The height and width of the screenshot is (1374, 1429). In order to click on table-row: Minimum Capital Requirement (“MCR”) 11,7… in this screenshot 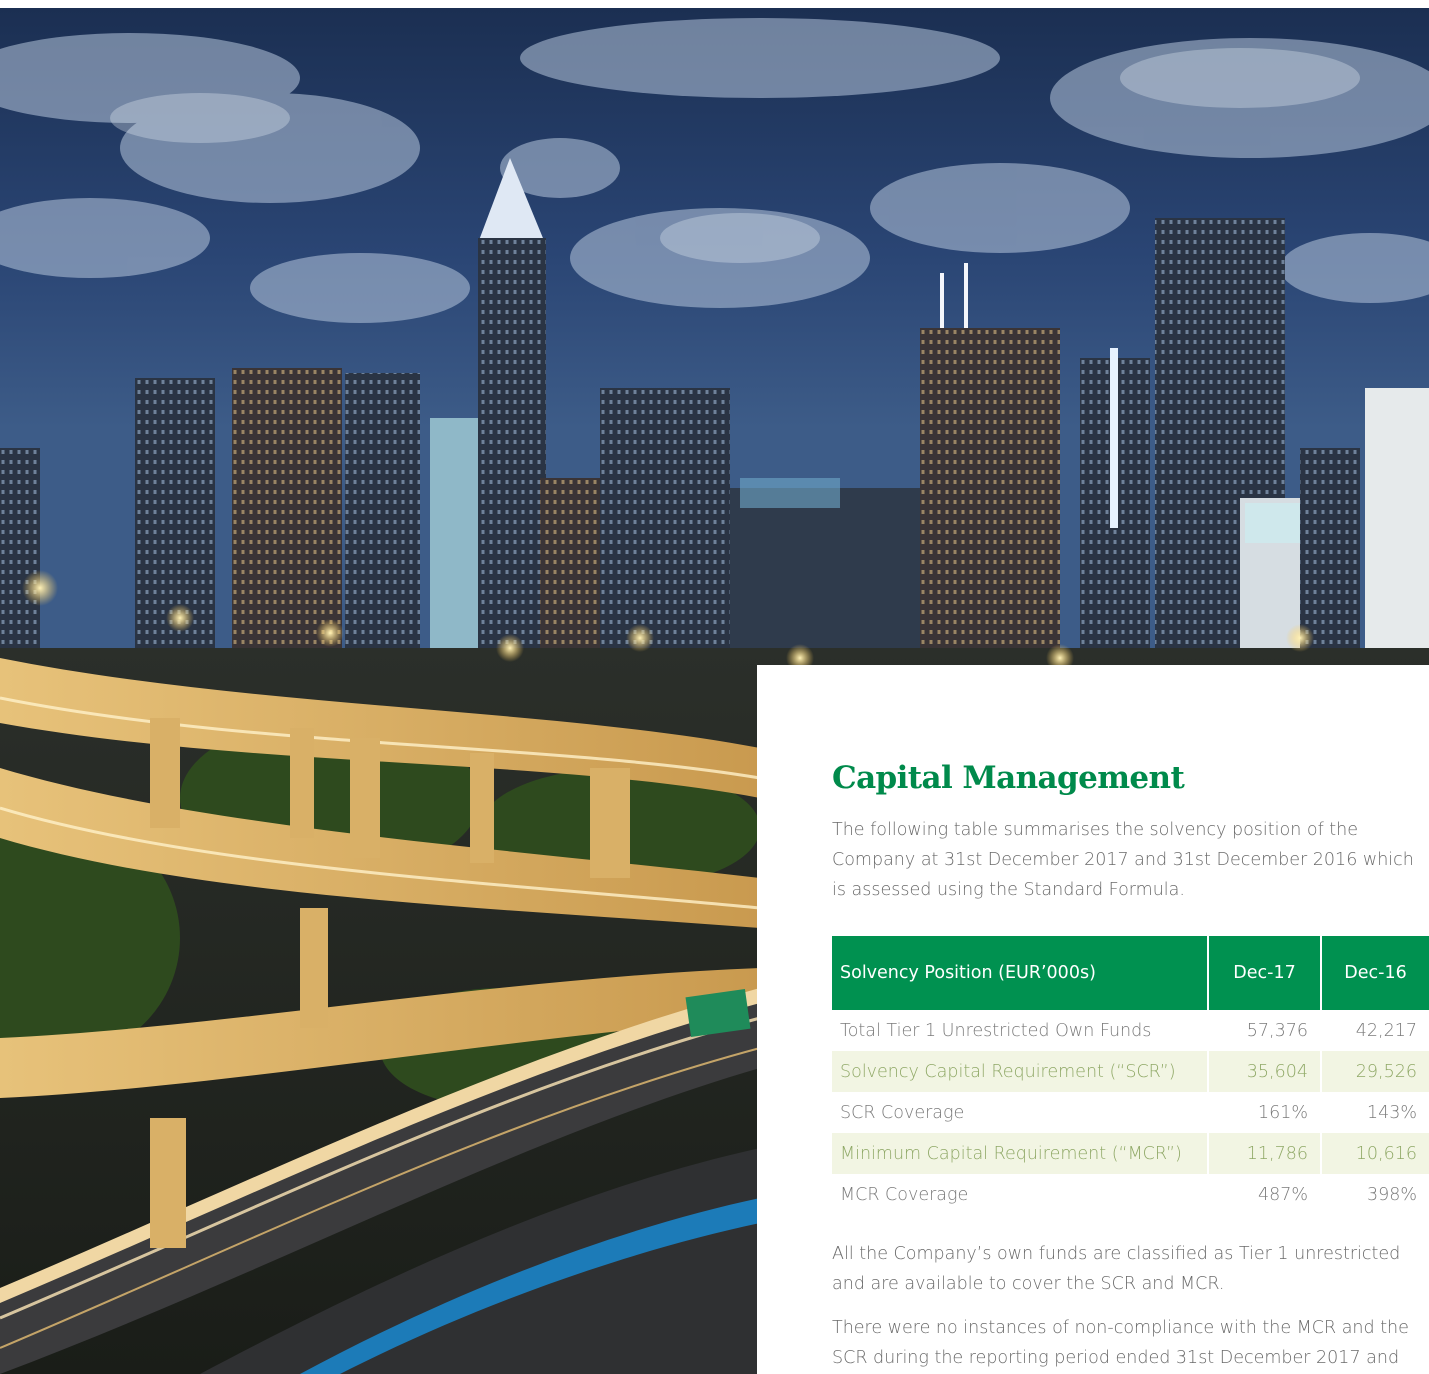, I will do `click(1130, 1153)`.